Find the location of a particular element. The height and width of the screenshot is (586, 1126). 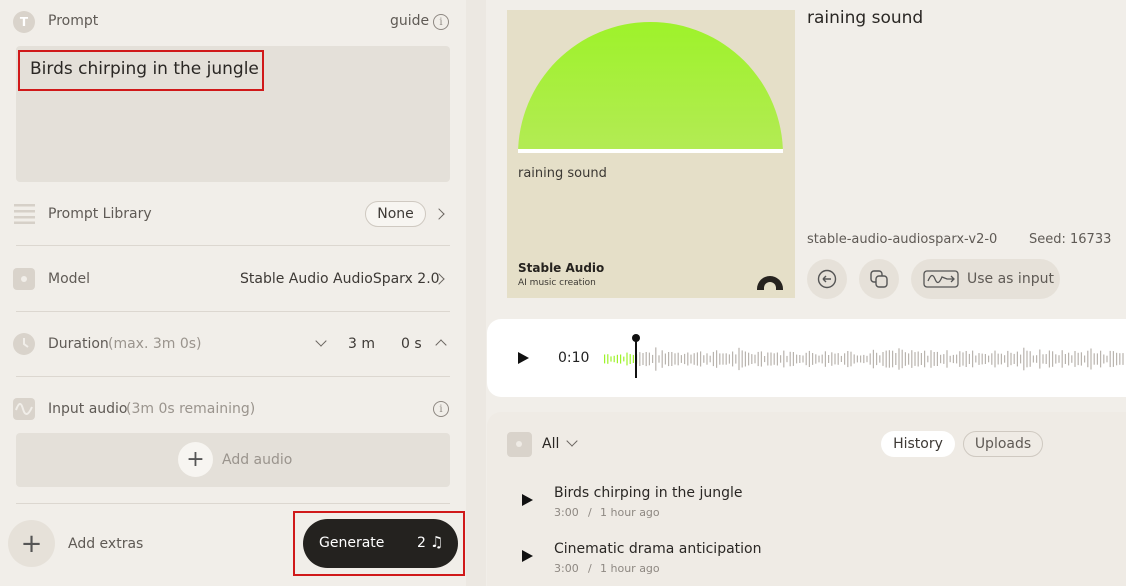

cover-title: raining sound is located at coordinates (562, 173).